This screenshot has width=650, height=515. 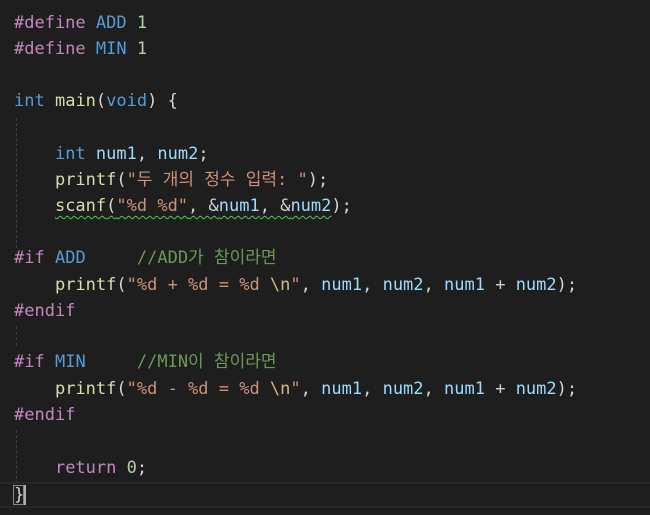 I want to click on return-keyword: return, so click(x=85, y=468).